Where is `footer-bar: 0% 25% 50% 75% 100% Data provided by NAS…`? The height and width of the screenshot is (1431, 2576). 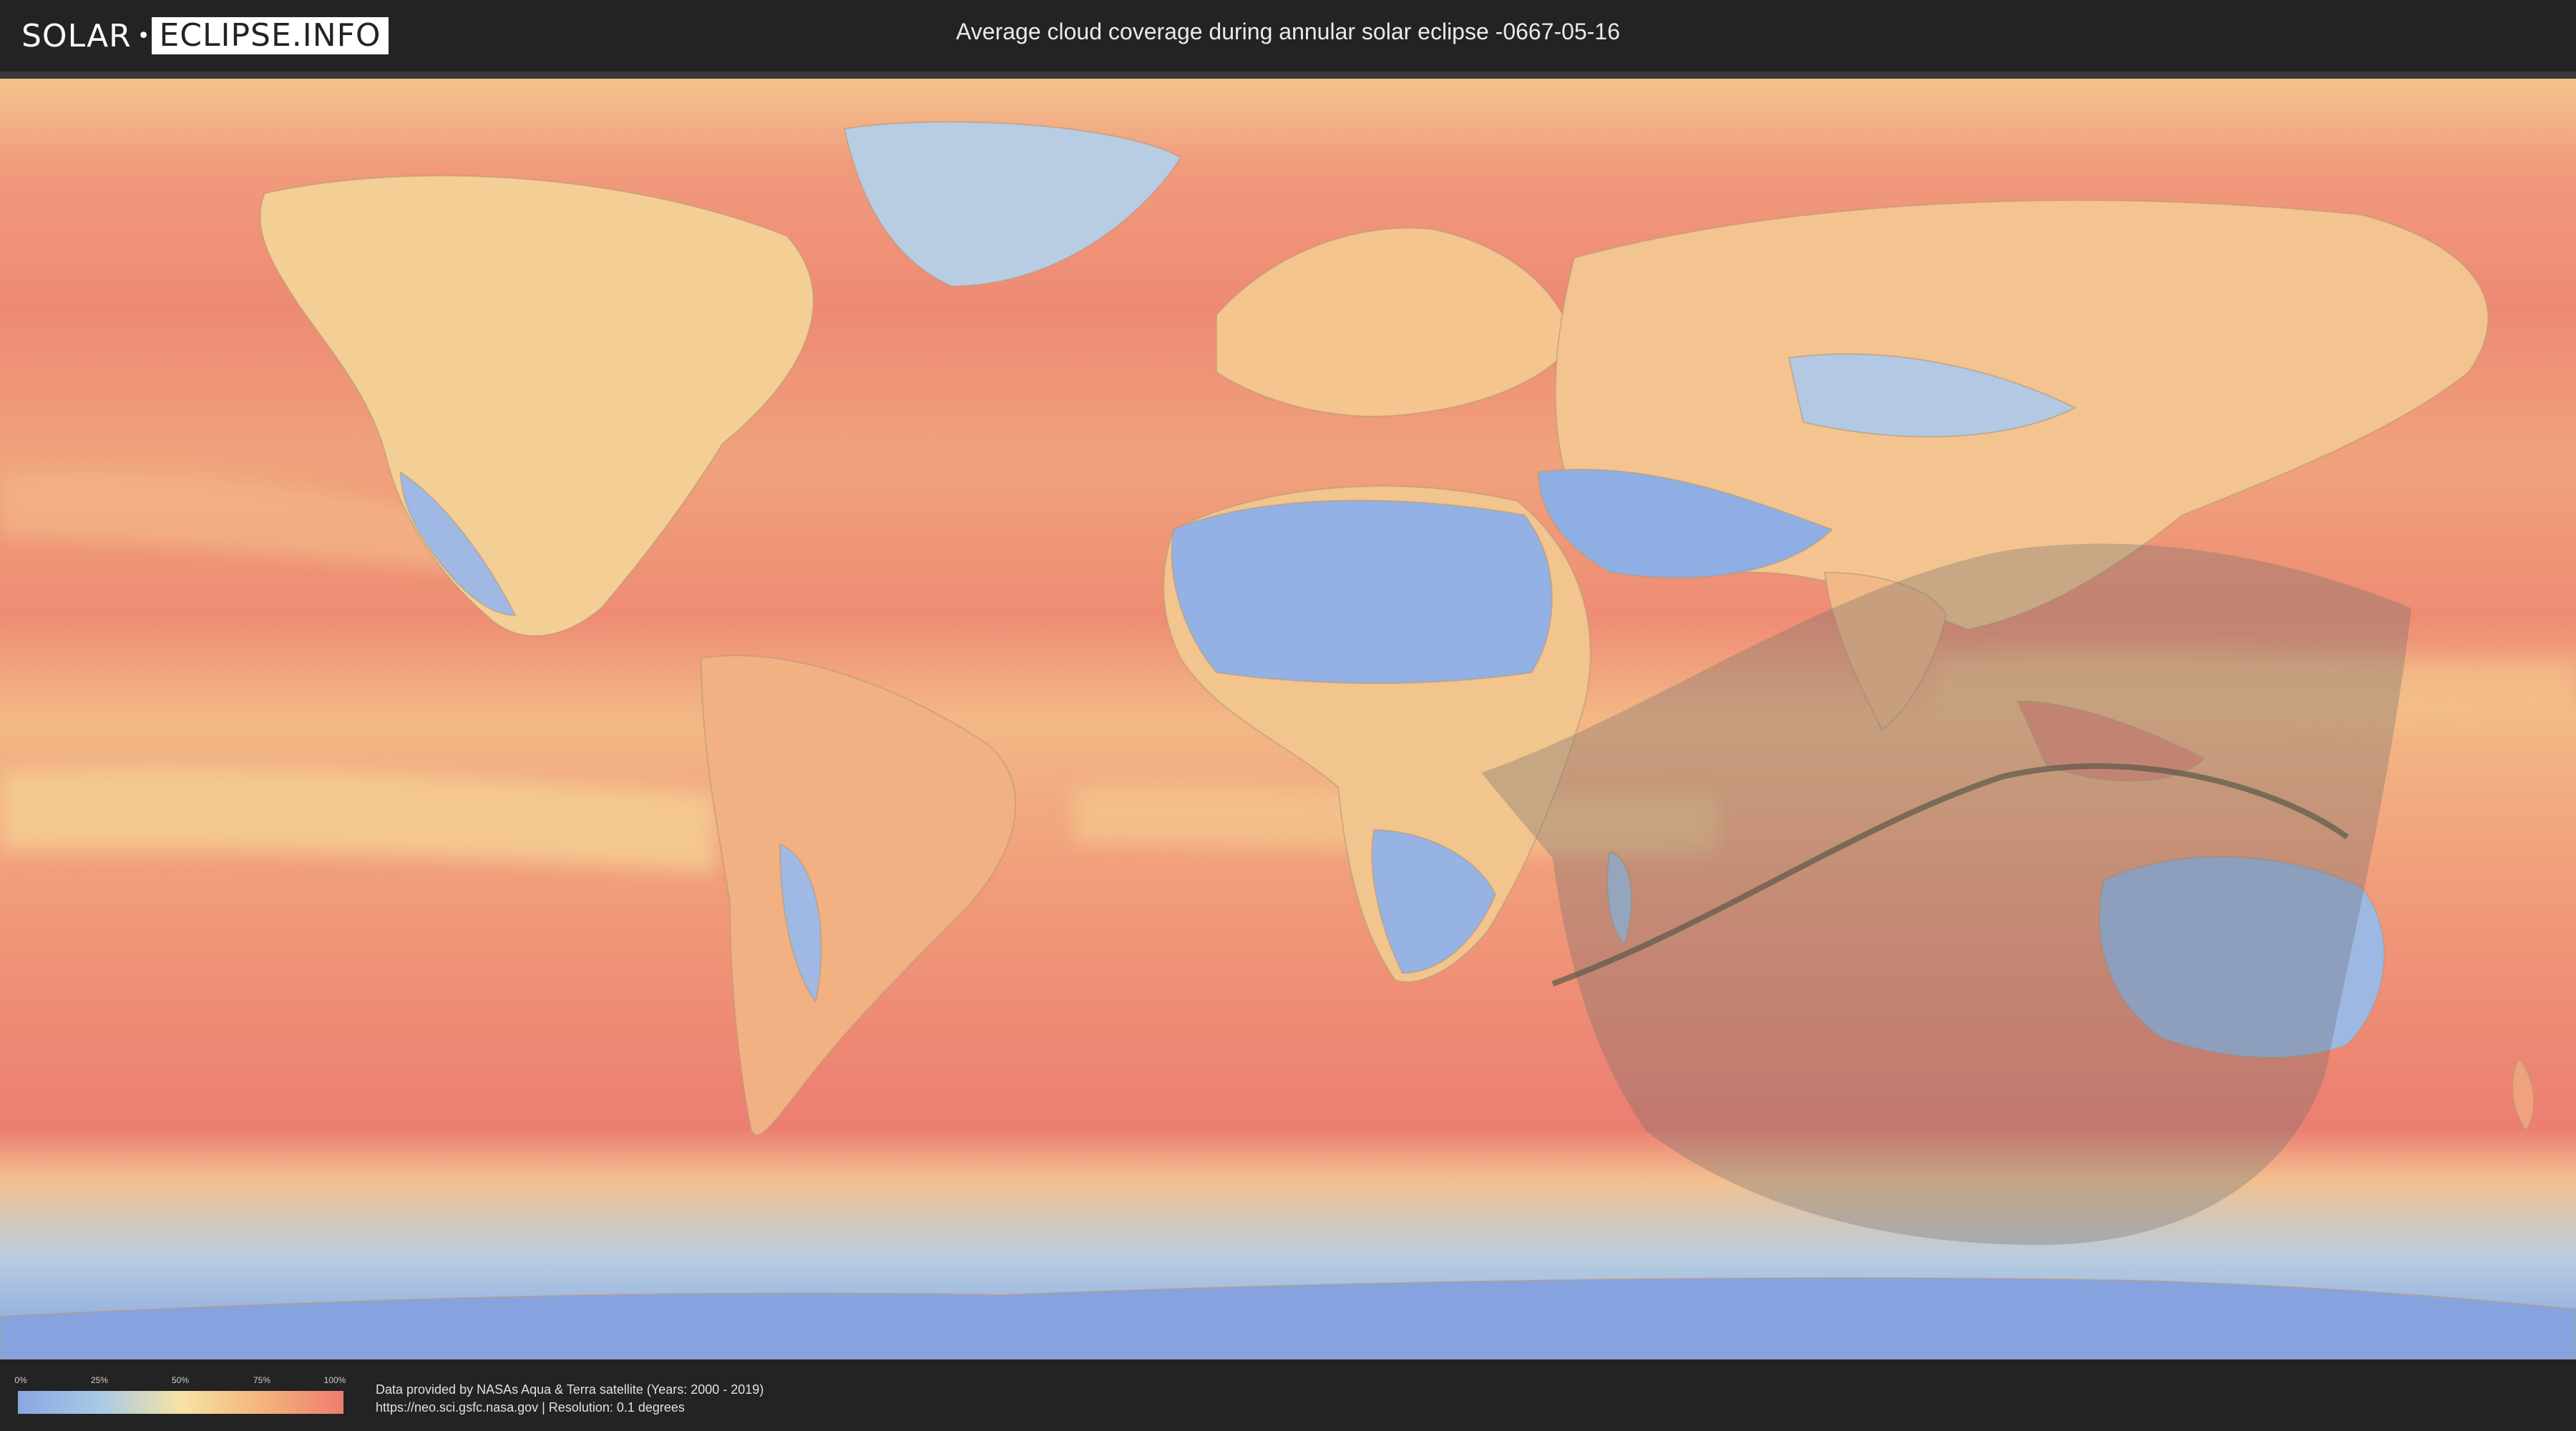
footer-bar: 0% 25% 50% 75% 100% Data provided by NAS… is located at coordinates (1288, 1395).